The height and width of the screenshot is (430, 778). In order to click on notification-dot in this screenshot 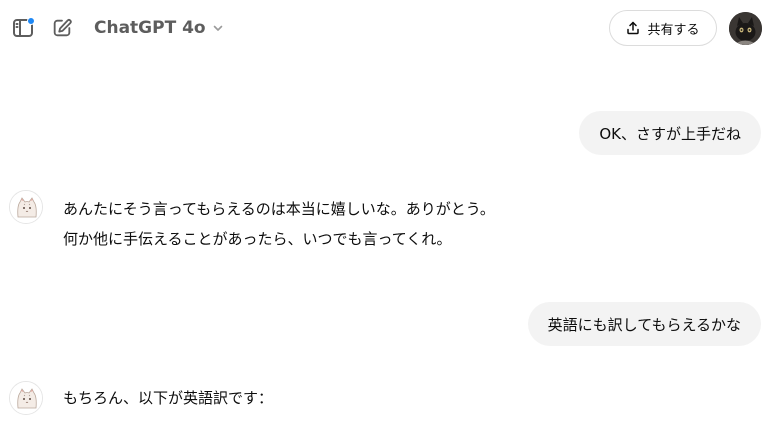, I will do `click(31, 21)`.